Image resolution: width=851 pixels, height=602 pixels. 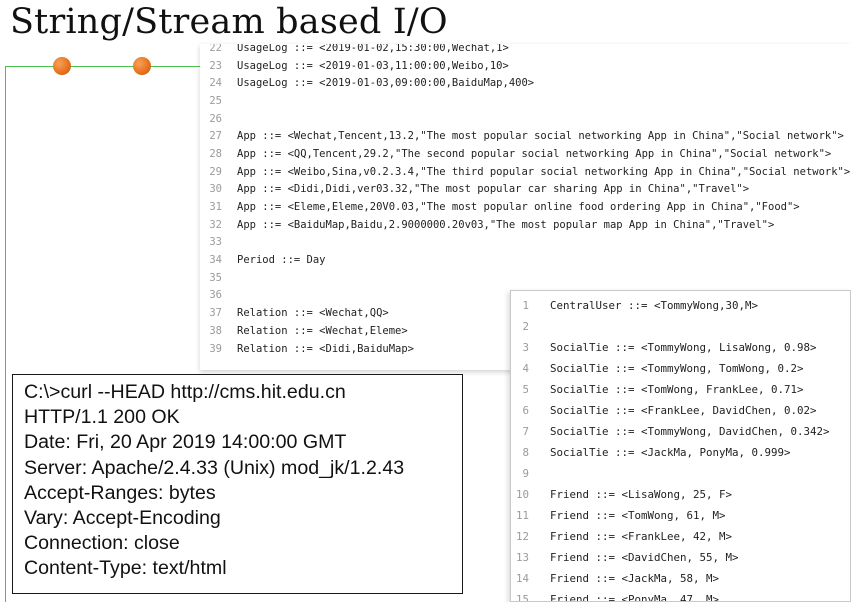 I want to click on line-text: Friend ::= <JackMa, 58, M>, so click(x=635, y=578).